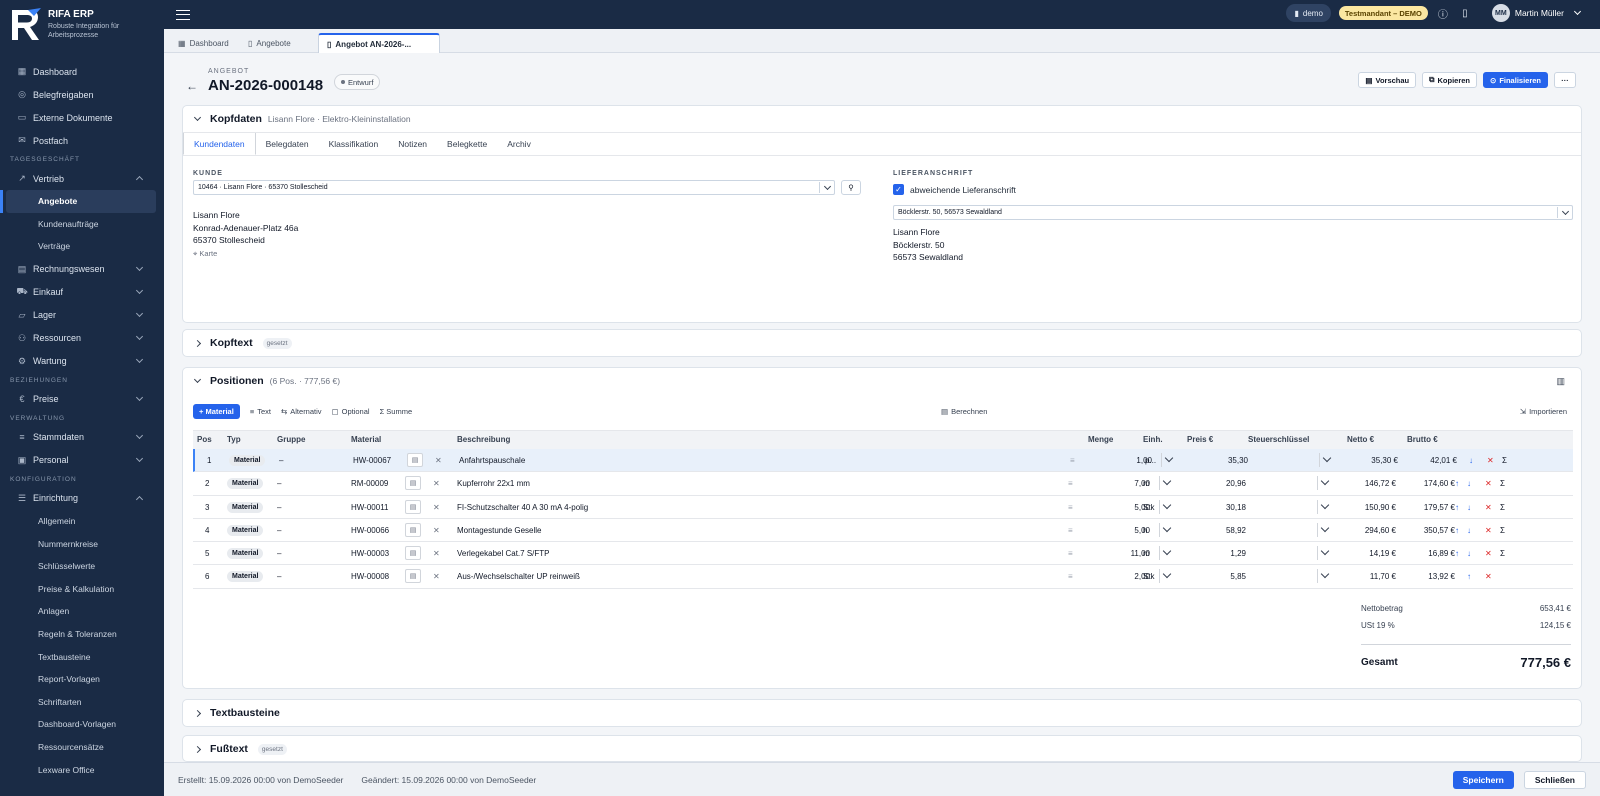  What do you see at coordinates (82, 399) in the screenshot?
I see `nav-preise: € Preise` at bounding box center [82, 399].